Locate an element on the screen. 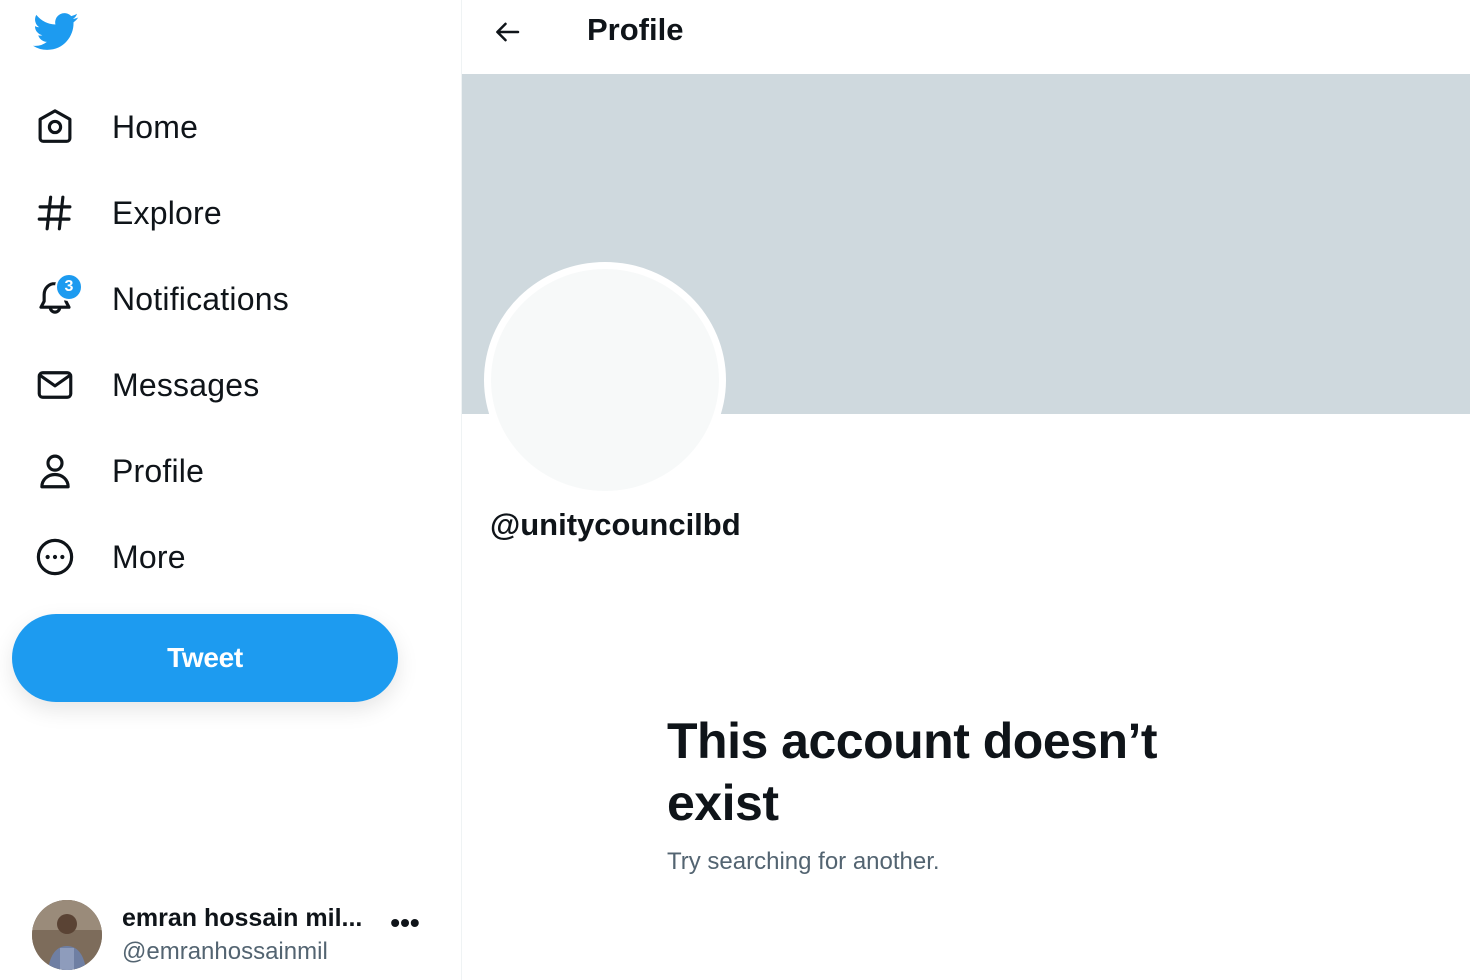 The image size is (1470, 980). hashtag-icon is located at coordinates (55, 213).